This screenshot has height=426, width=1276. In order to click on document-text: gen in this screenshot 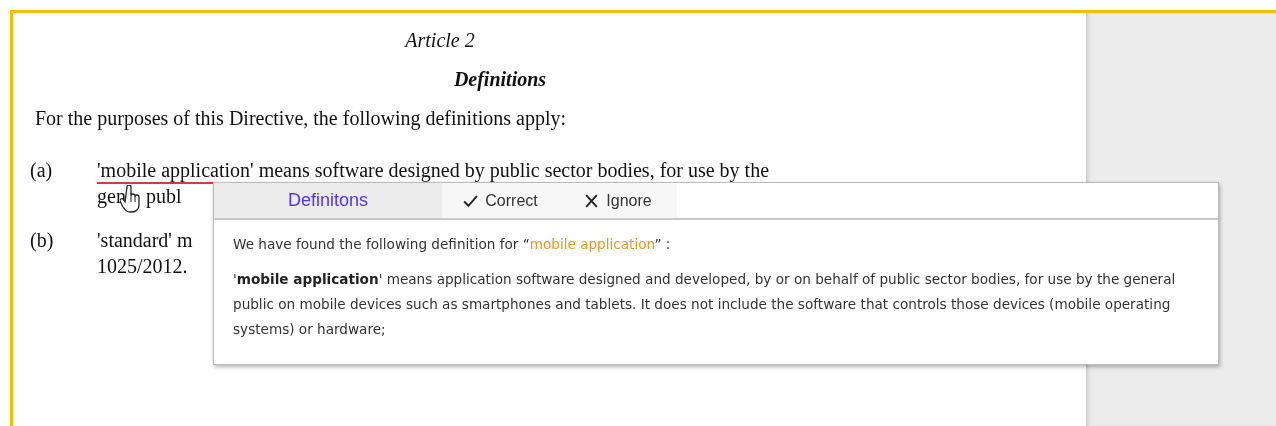, I will do `click(111, 196)`.